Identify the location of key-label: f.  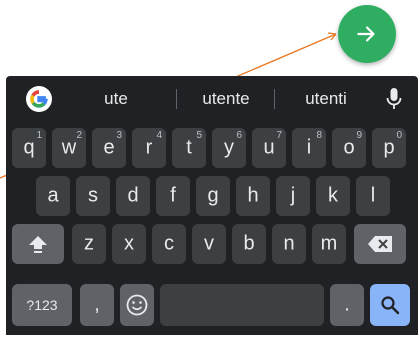
(173, 195).